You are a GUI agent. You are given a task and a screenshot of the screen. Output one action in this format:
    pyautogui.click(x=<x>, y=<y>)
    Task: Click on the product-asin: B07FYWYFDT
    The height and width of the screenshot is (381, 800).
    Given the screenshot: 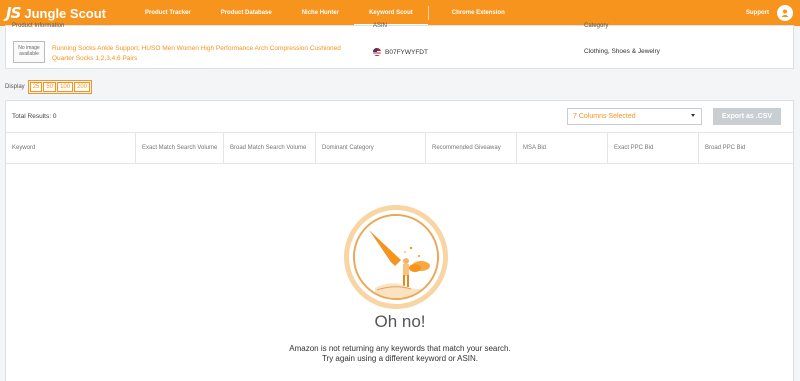 What is the action you would take?
    pyautogui.click(x=400, y=52)
    